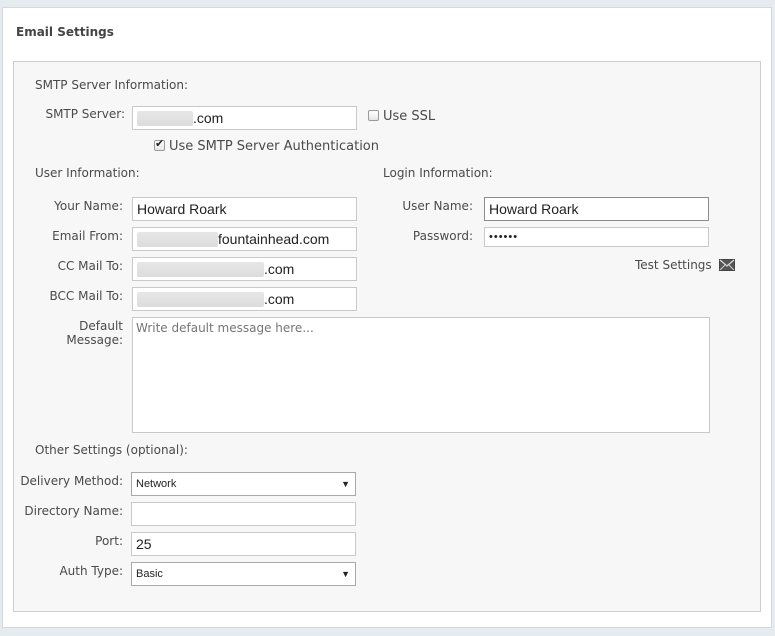 The height and width of the screenshot is (636, 775). What do you see at coordinates (274, 146) in the screenshot?
I see `smtp-auth-label: Use SMTP Server Authentication` at bounding box center [274, 146].